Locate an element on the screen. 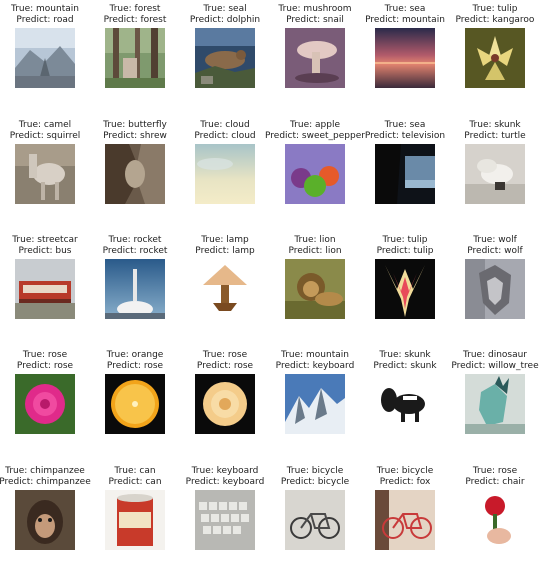 Image resolution: width=540 pixels, height=576 pixels. bicycle-photo is located at coordinates (315, 520).